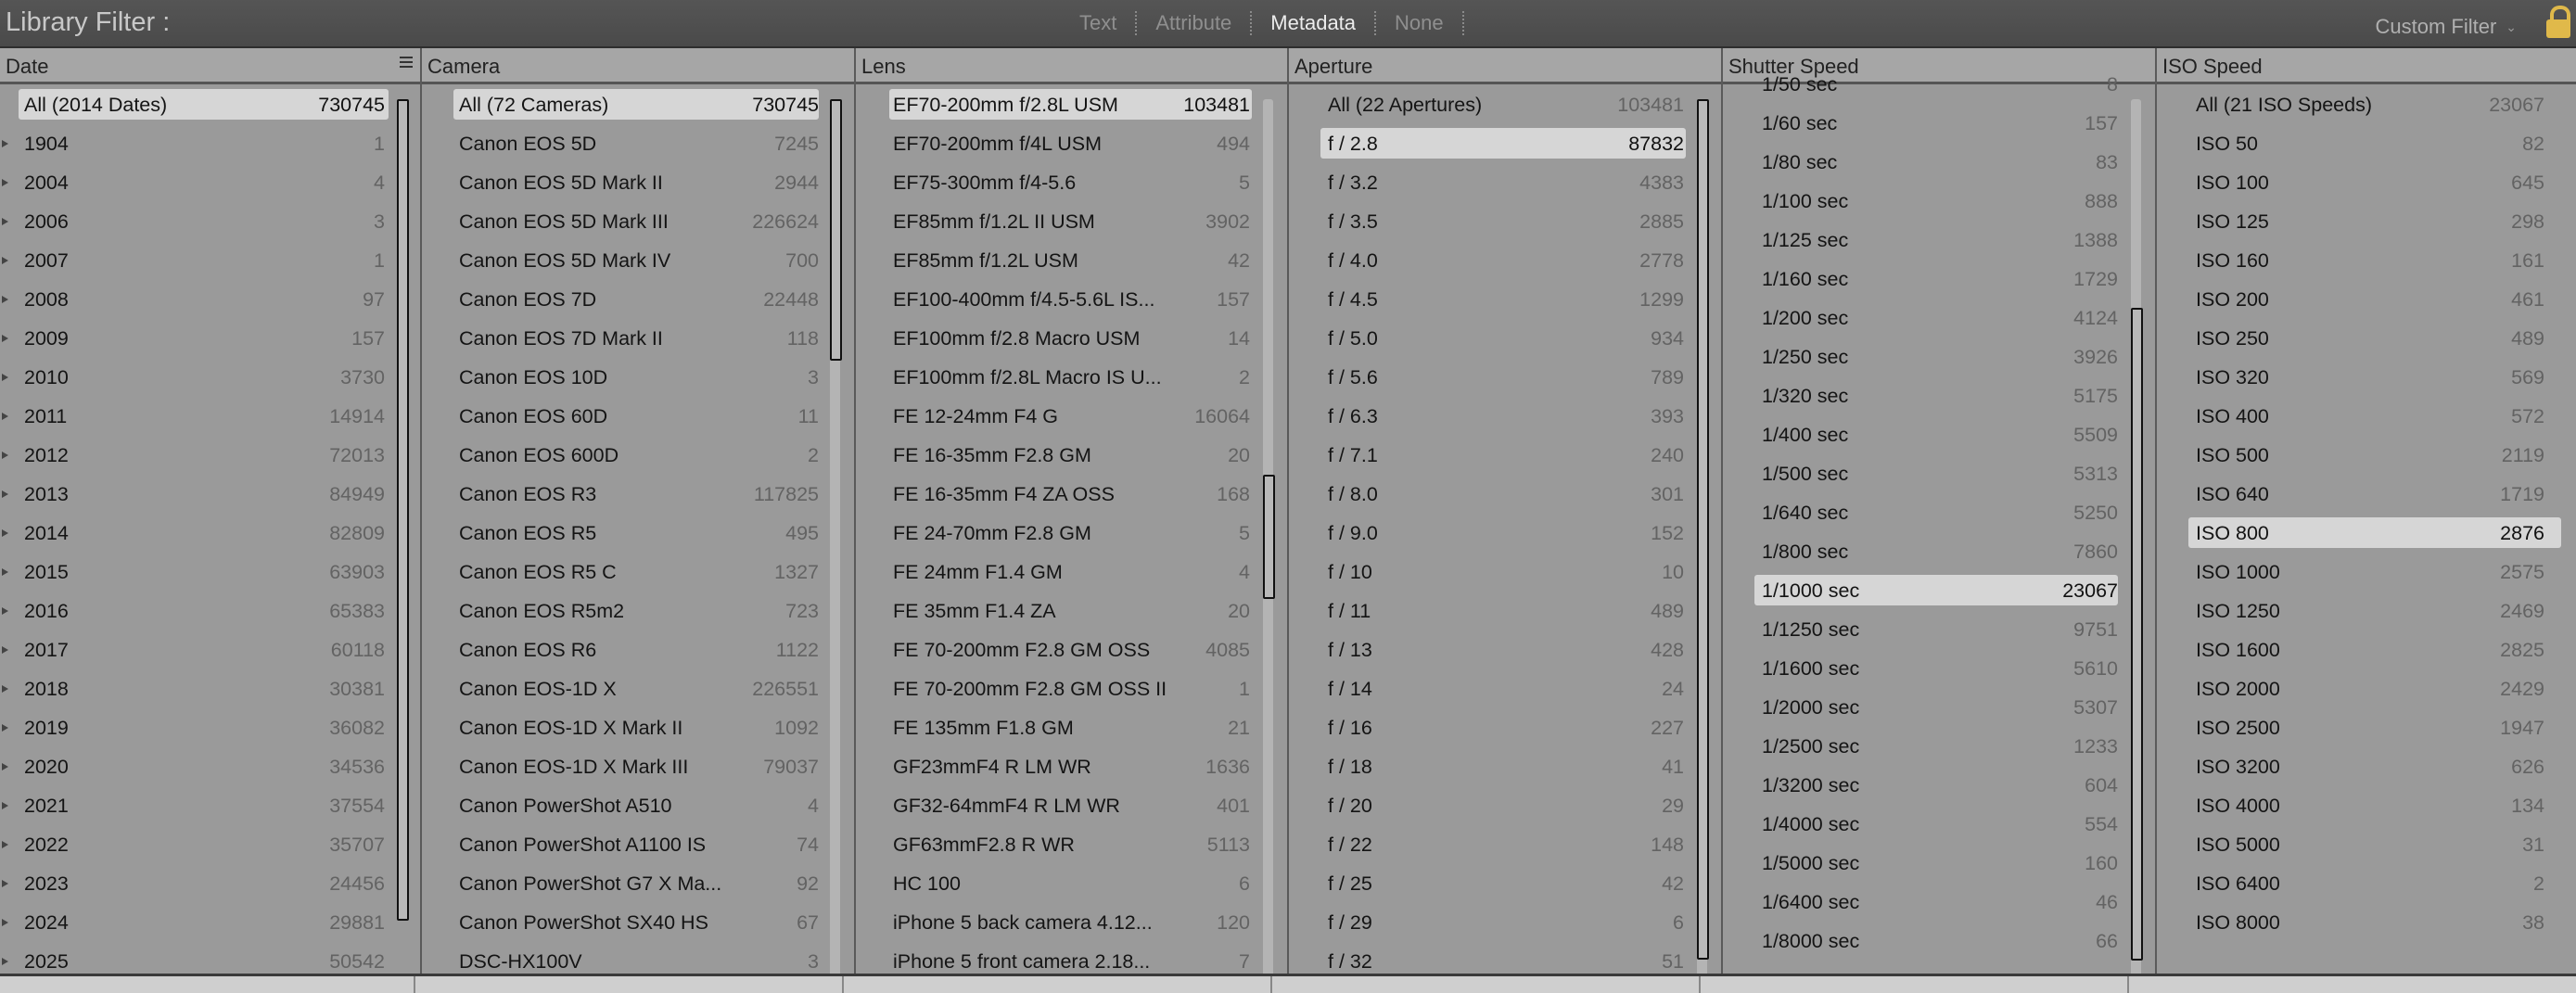 This screenshot has width=2576, height=993. Describe the element at coordinates (210, 923) in the screenshot. I see `list-item: 2024 29881` at that location.